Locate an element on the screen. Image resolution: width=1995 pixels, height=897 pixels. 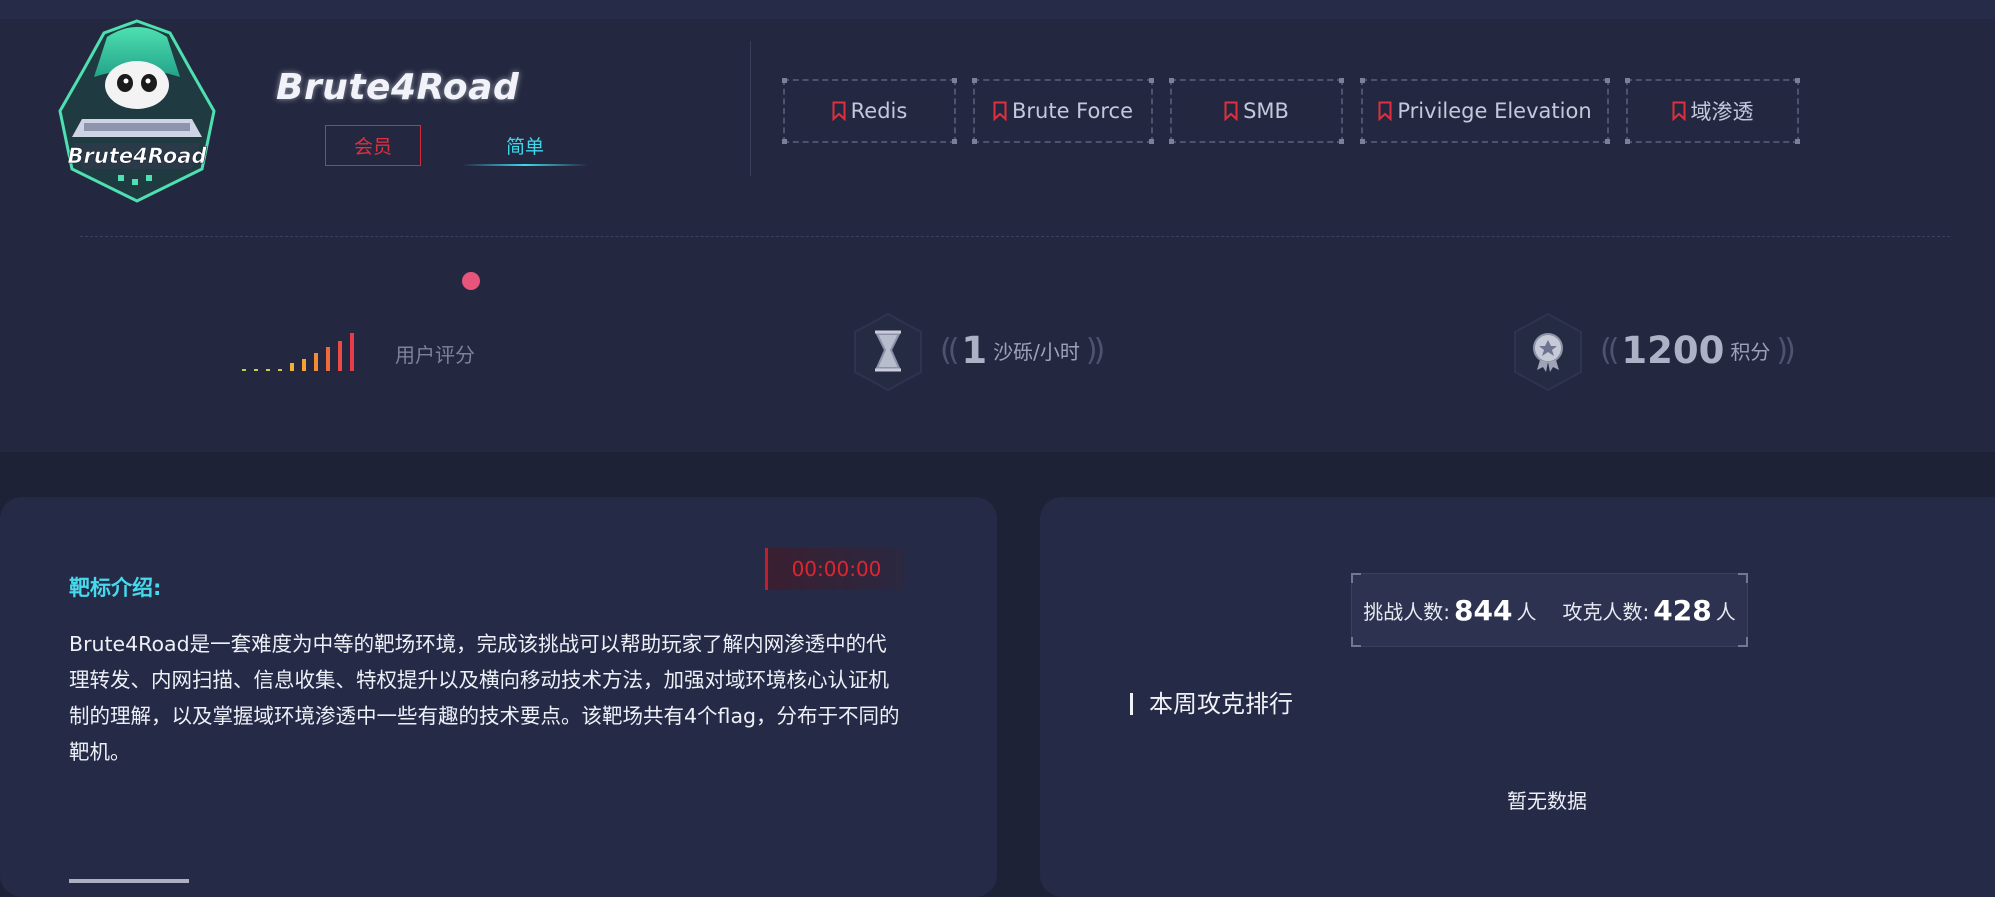
tag-privilege-elevation: Privilege Elevation is located at coordinates (1485, 111).